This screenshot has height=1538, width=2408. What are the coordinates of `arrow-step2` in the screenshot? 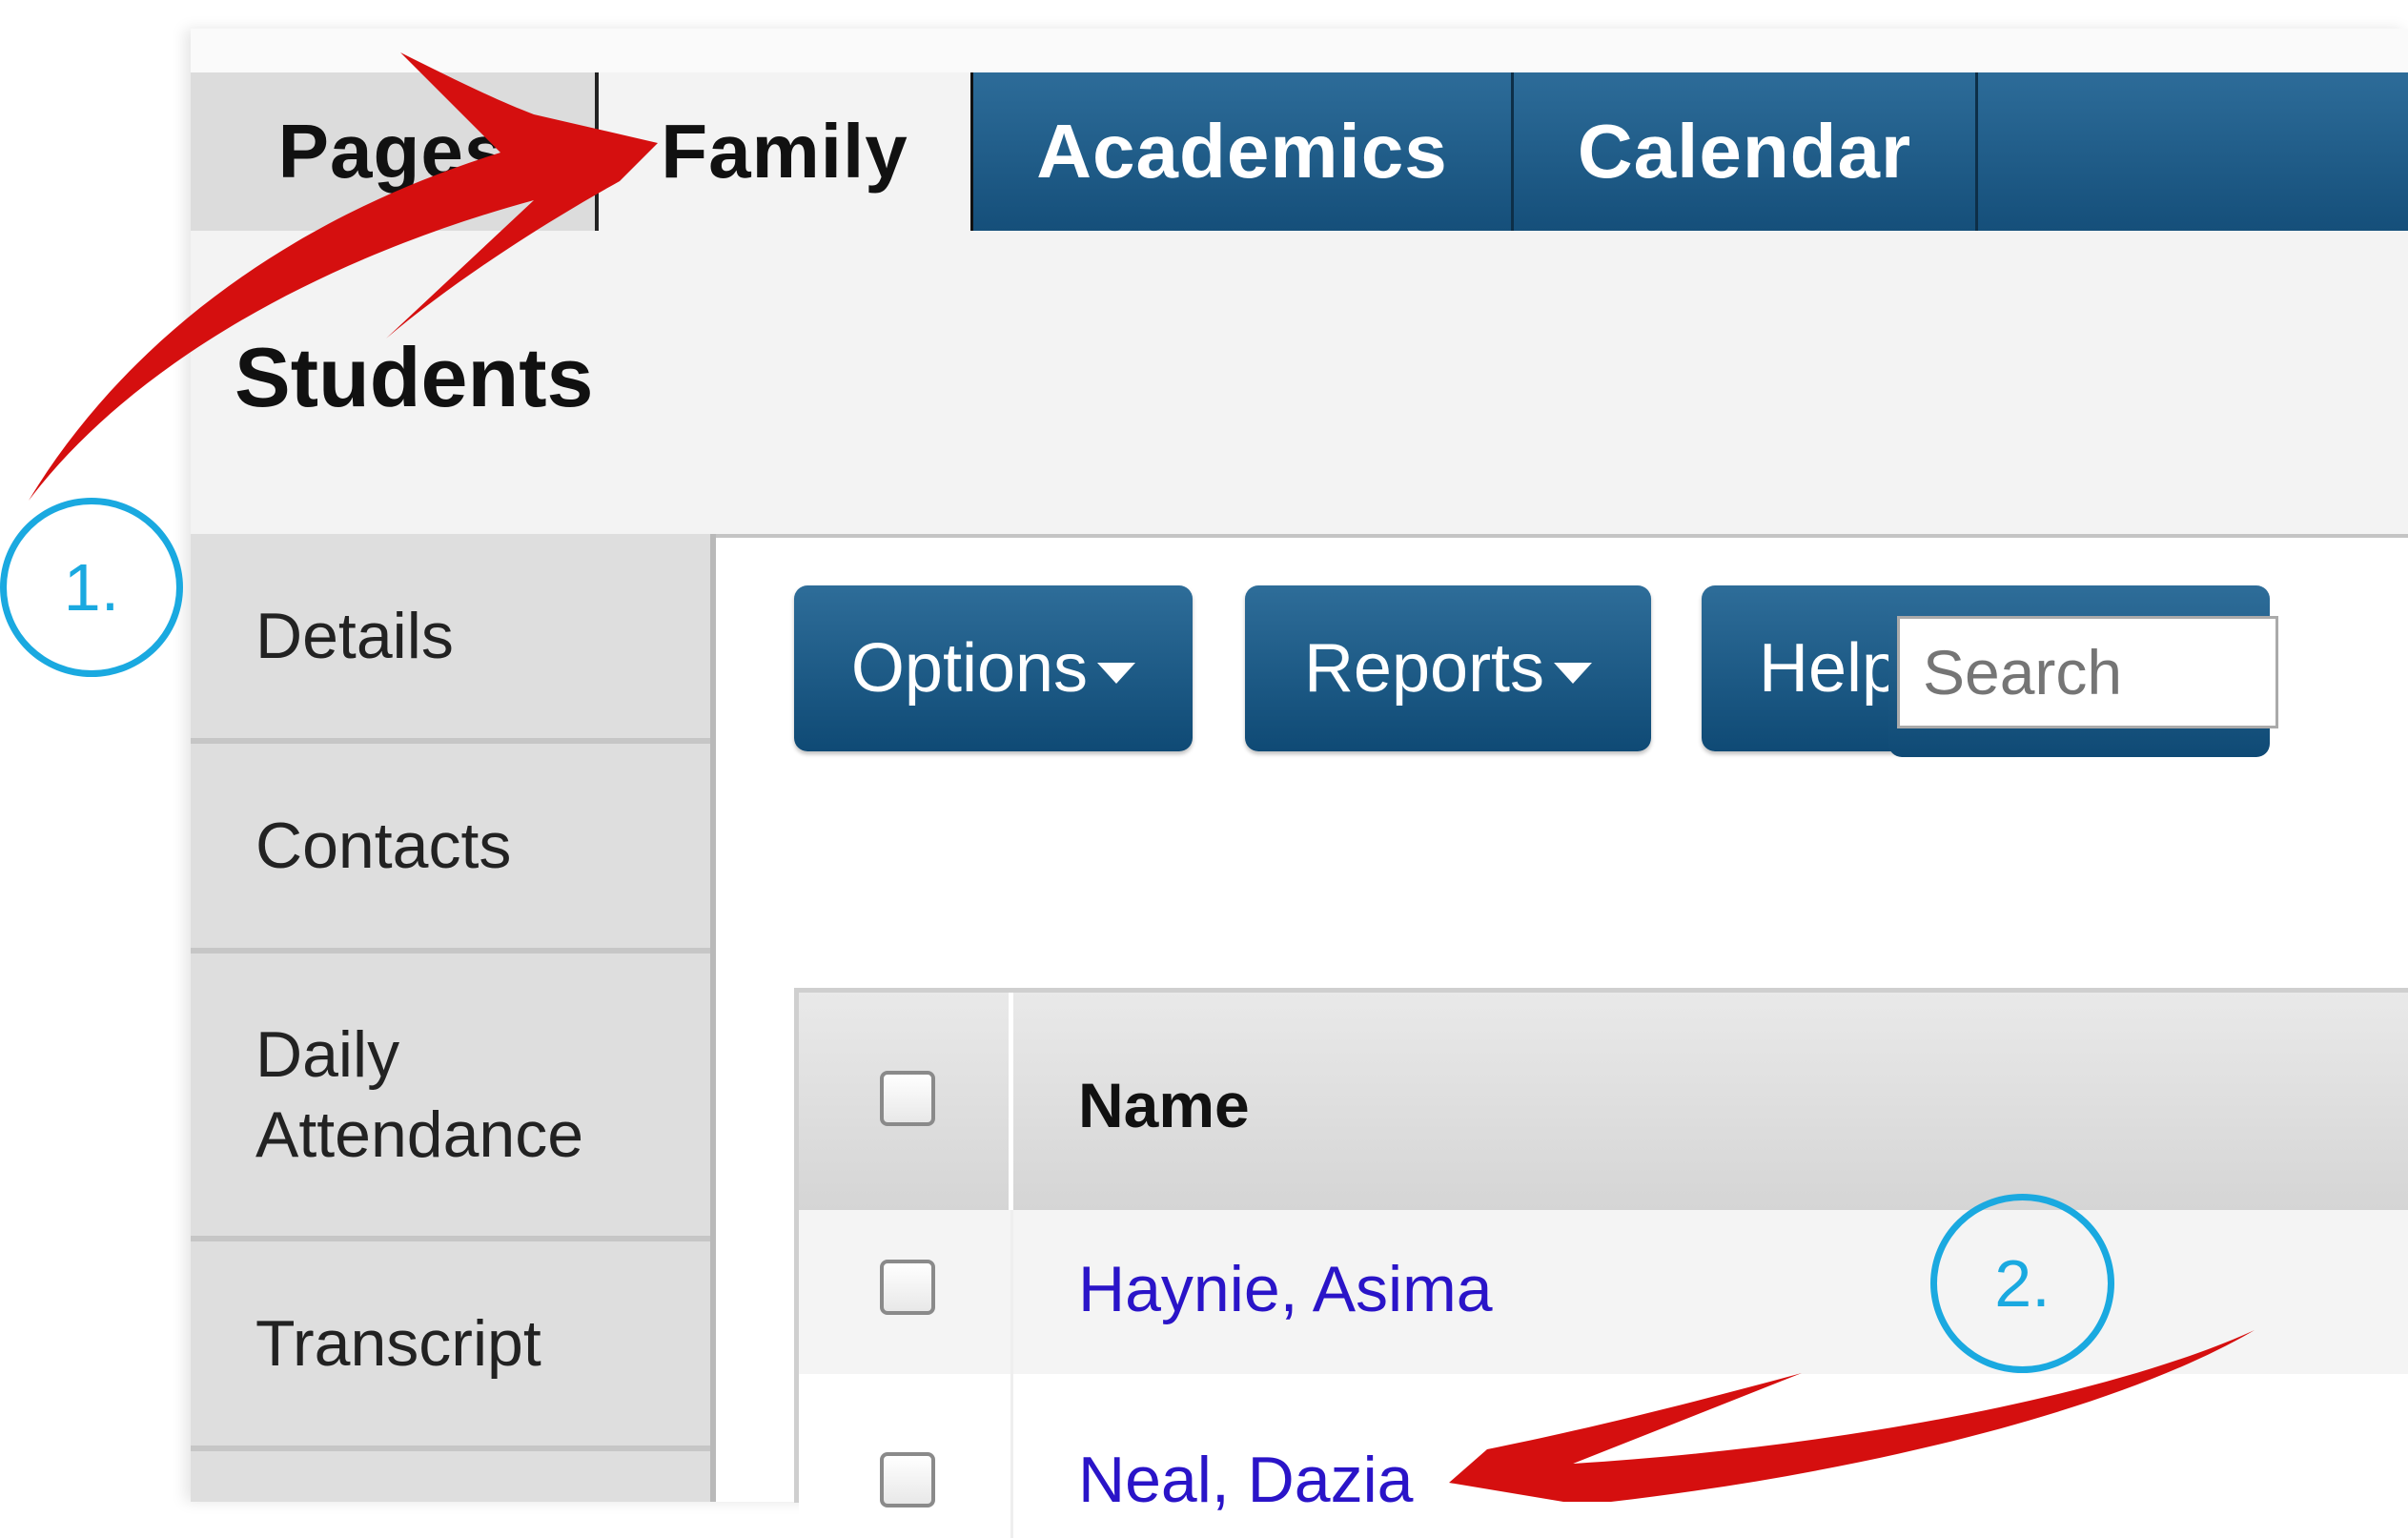 It's located at (1852, 1416).